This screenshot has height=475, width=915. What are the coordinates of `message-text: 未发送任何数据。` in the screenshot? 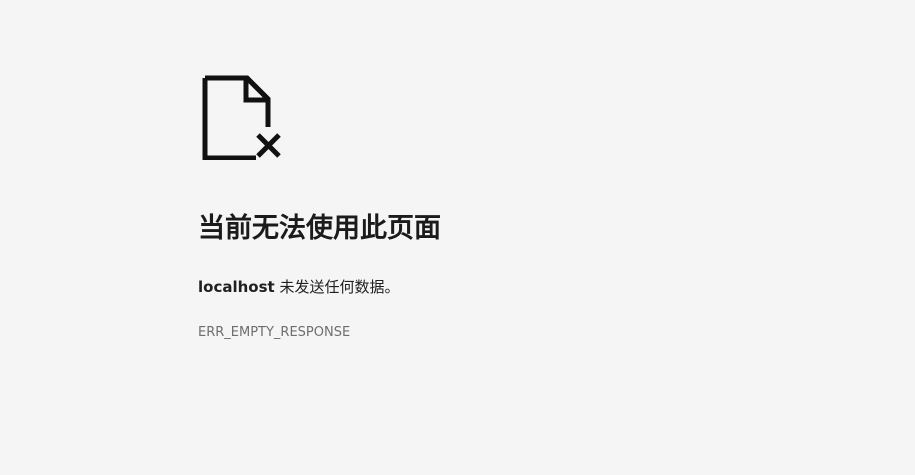 It's located at (337, 287).